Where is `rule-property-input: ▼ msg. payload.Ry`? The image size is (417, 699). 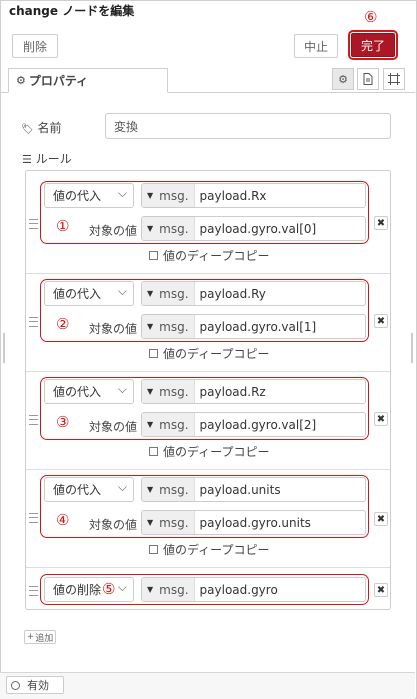
rule-property-input: ▼ msg. payload.Ry is located at coordinates (253, 293).